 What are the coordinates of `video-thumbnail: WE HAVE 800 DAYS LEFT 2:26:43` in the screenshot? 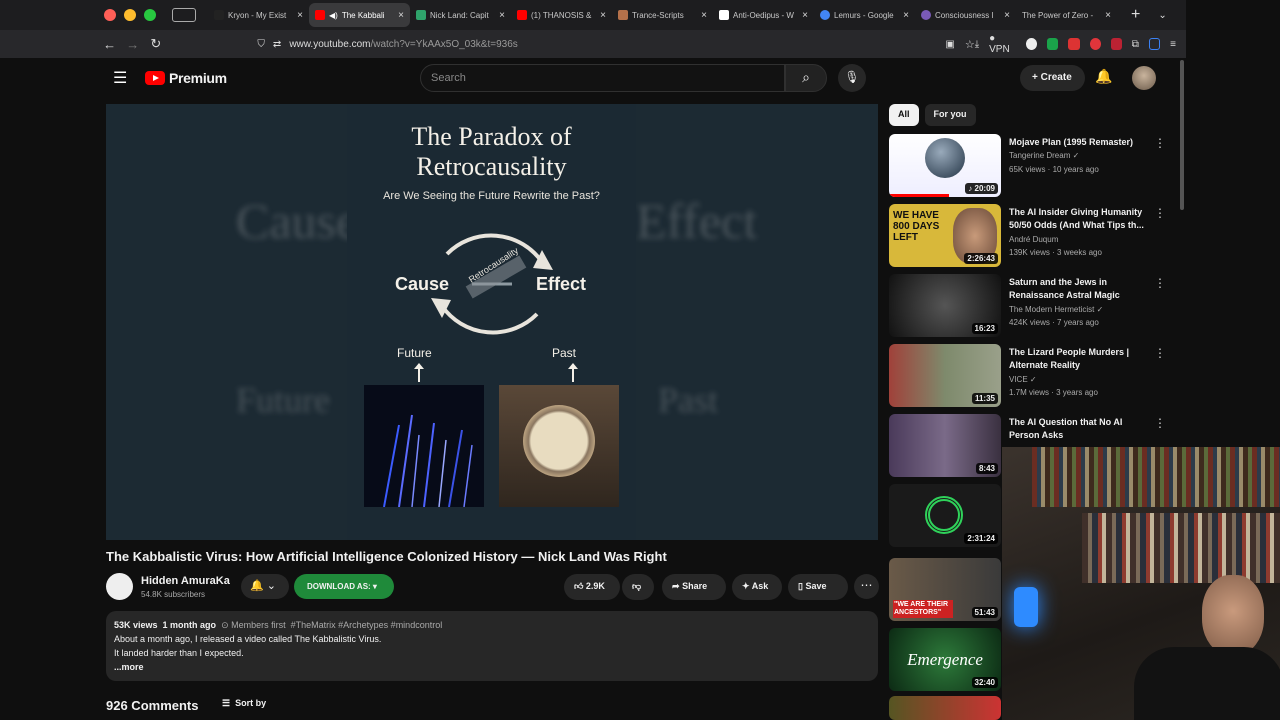 It's located at (945, 235).